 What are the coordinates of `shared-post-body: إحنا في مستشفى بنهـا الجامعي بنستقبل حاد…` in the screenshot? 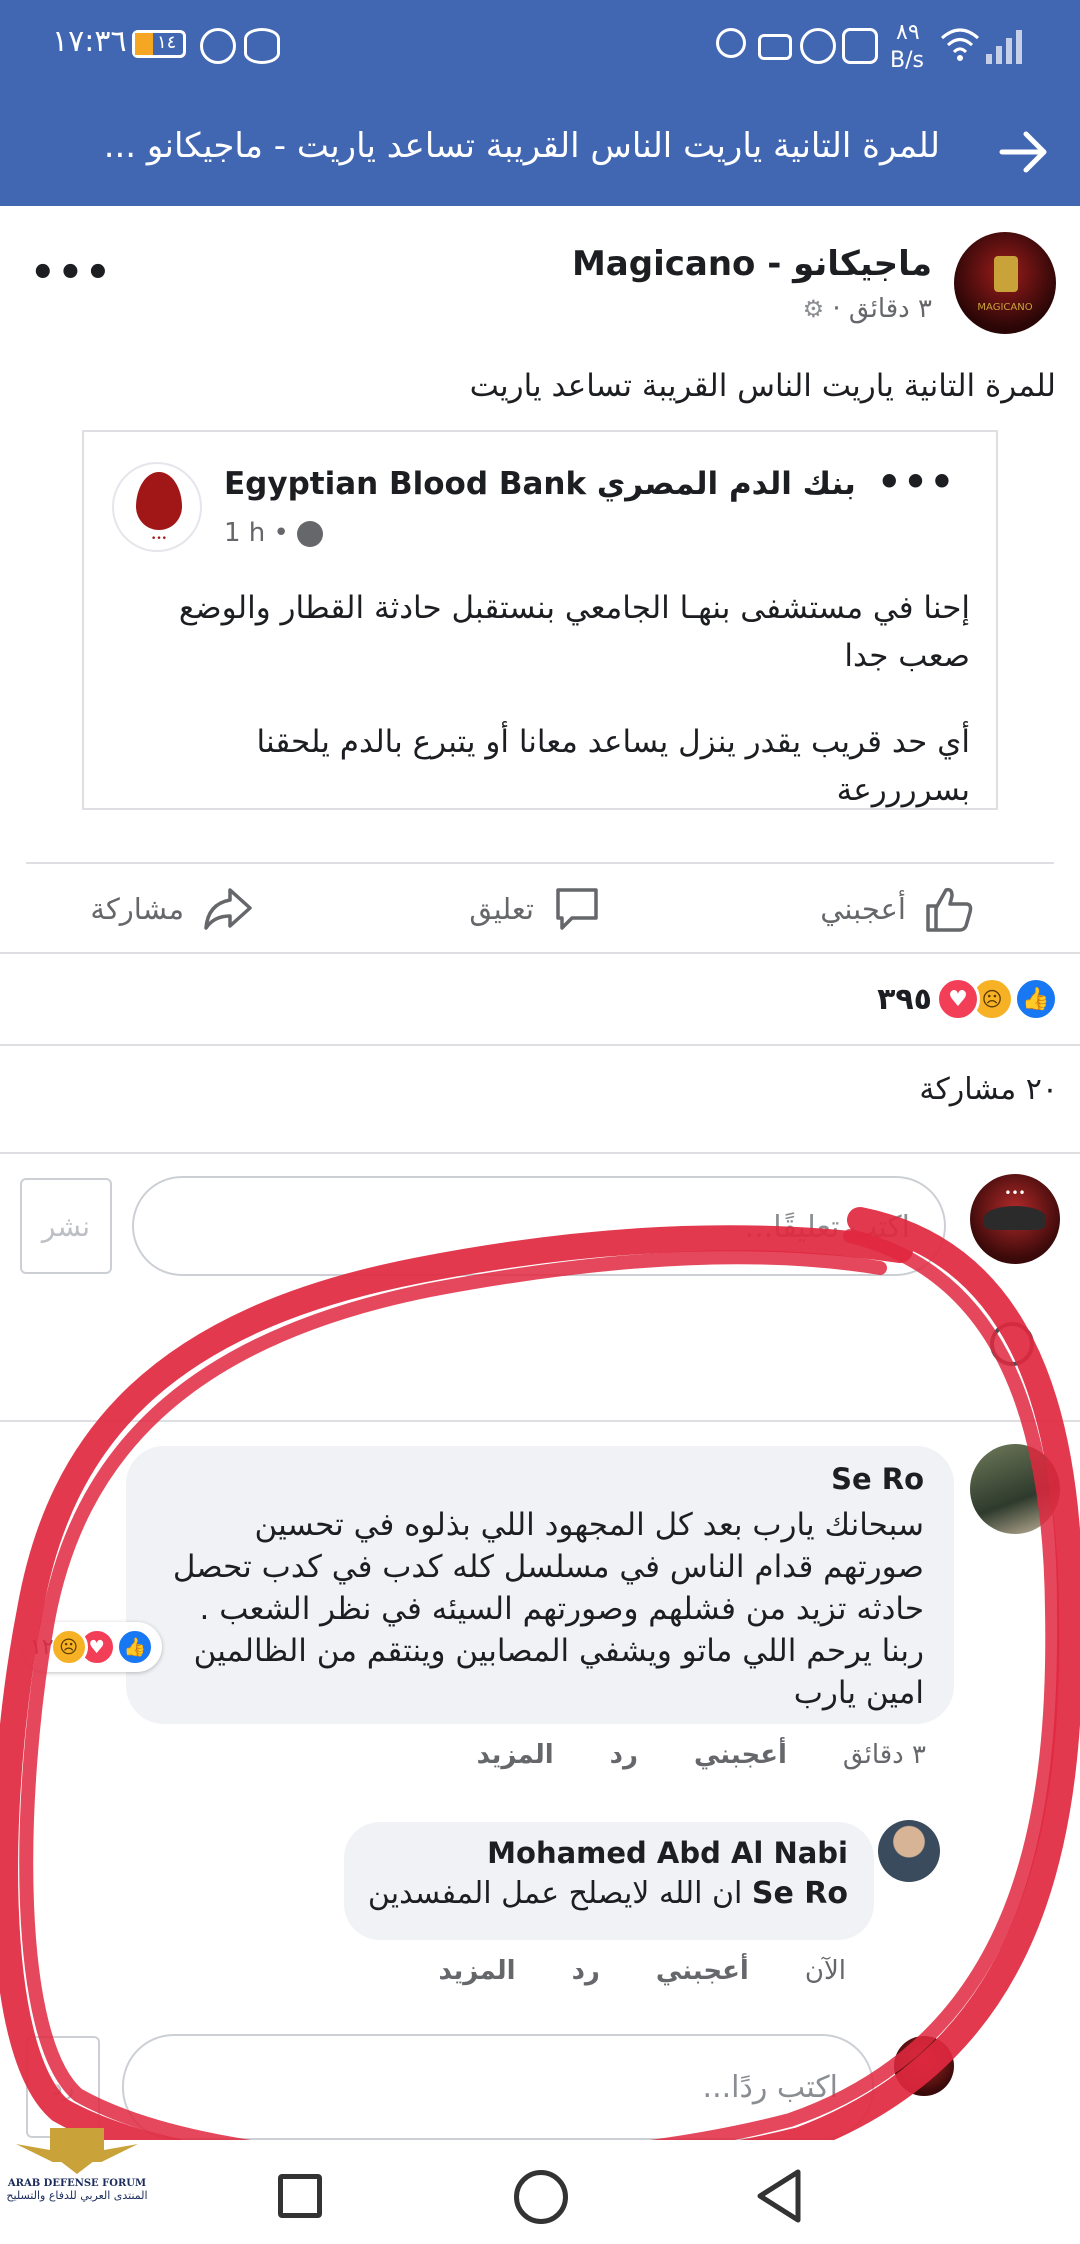 It's located at (550, 699).